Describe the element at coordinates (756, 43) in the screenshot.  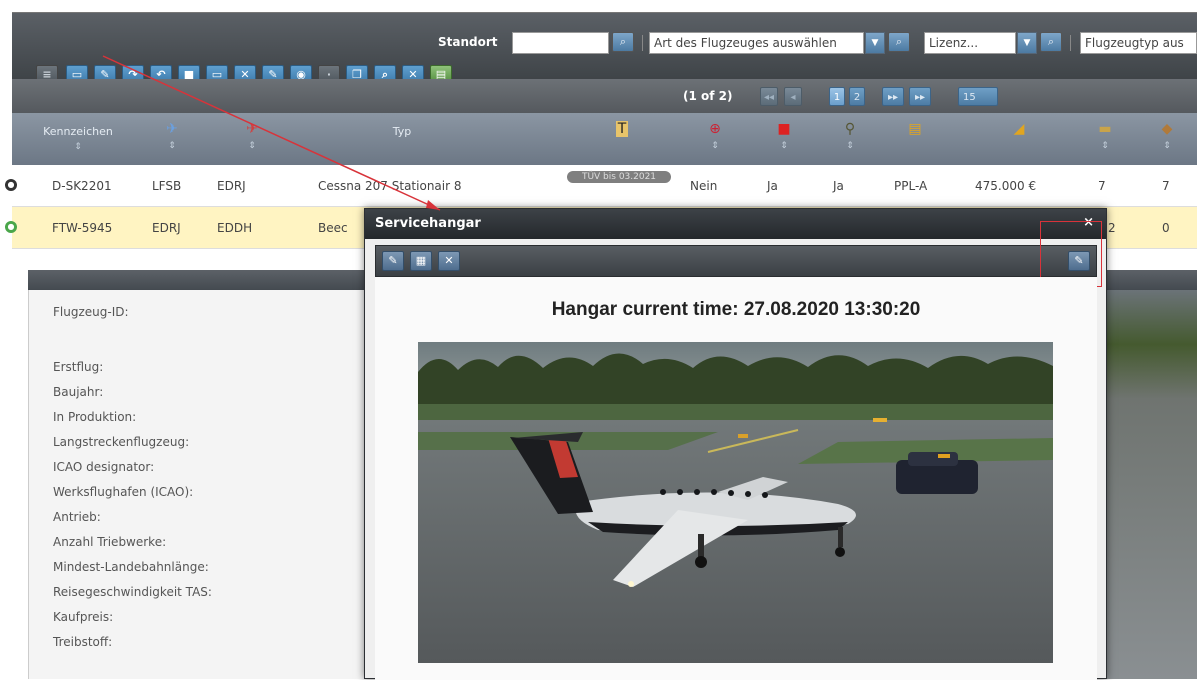
I see `aircraft-type-select: Art des Flugzeuges auswählen` at that location.